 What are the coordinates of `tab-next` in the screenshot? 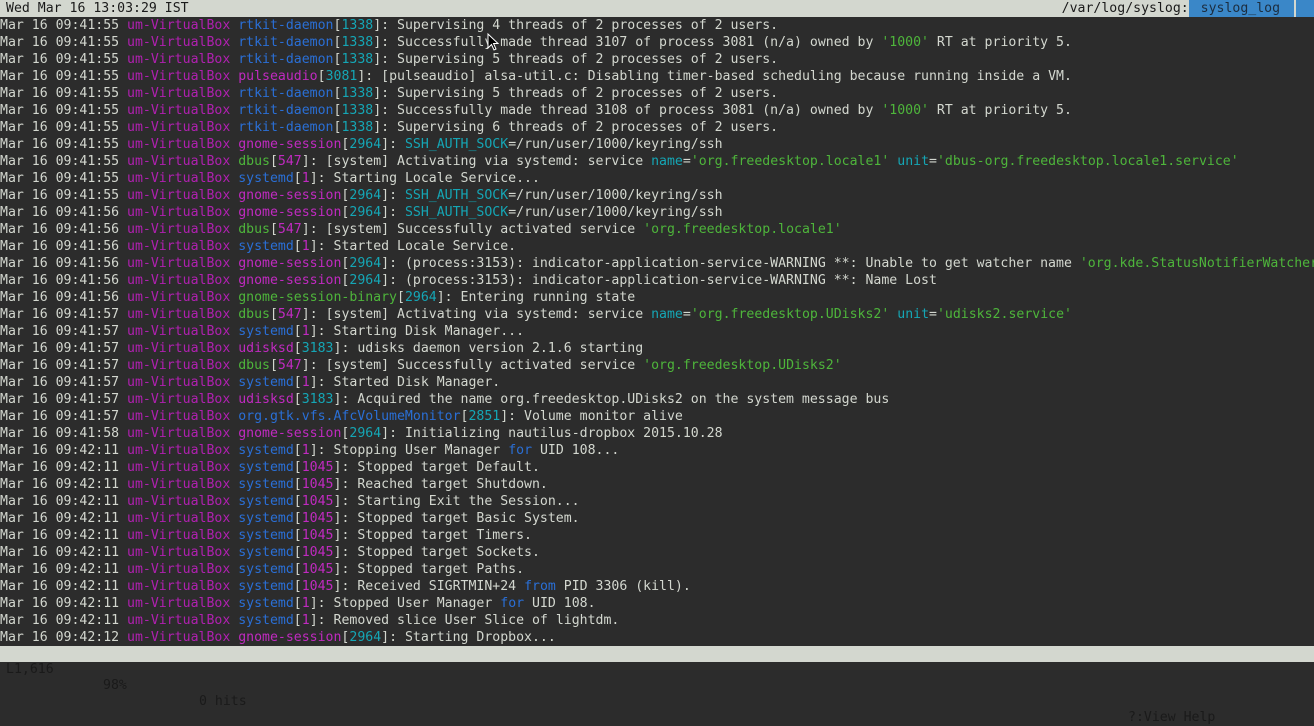 It's located at (1305, 8).